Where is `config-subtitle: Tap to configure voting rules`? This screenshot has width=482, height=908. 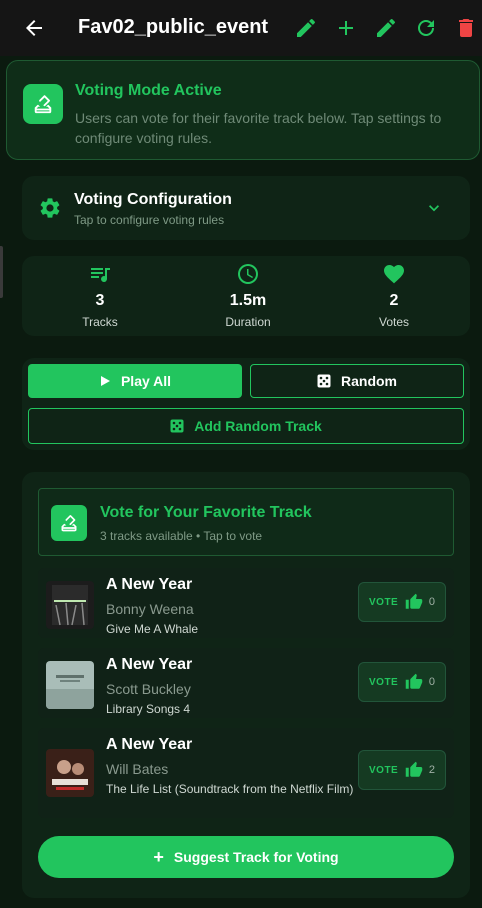
config-subtitle: Tap to configure voting rules is located at coordinates (149, 220).